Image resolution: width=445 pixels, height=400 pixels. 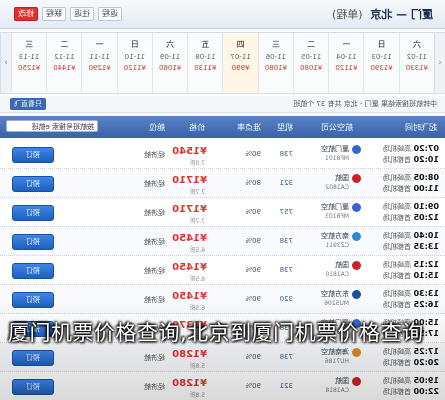 I want to click on calendar-next-icon: ›, so click(x=5, y=63).